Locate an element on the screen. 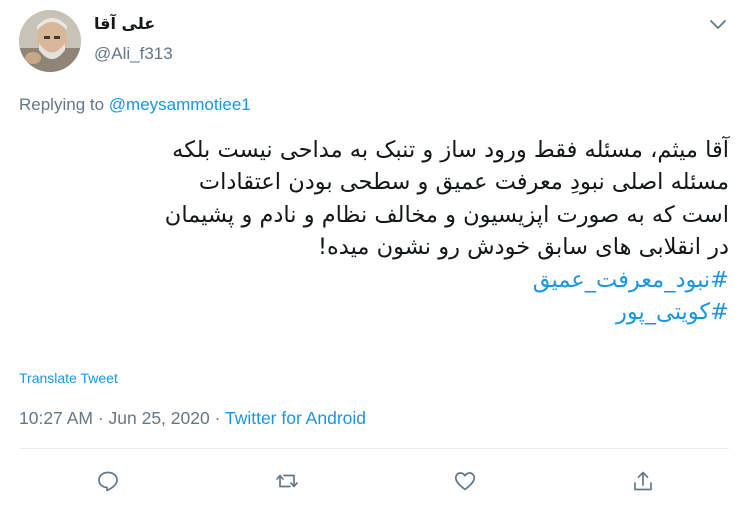 This screenshot has width=748, height=509. chevron-down-icon is located at coordinates (718, 24).